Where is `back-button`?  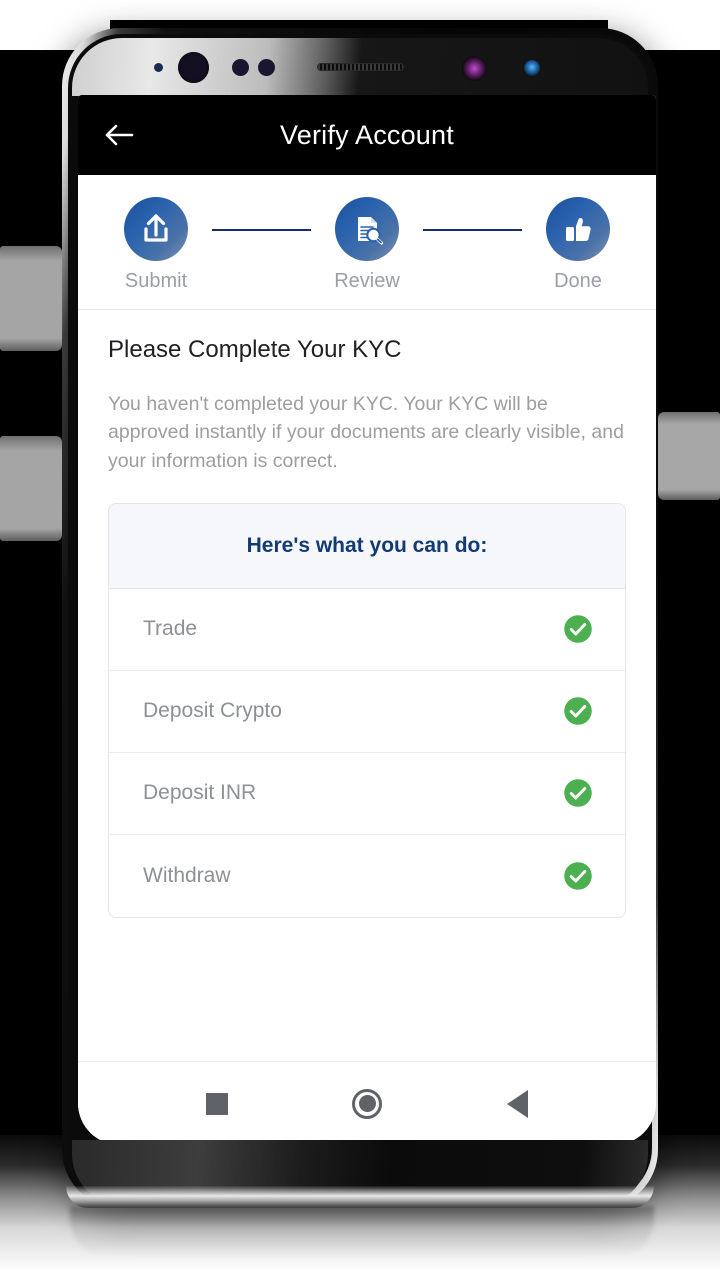
back-button is located at coordinates (119, 135).